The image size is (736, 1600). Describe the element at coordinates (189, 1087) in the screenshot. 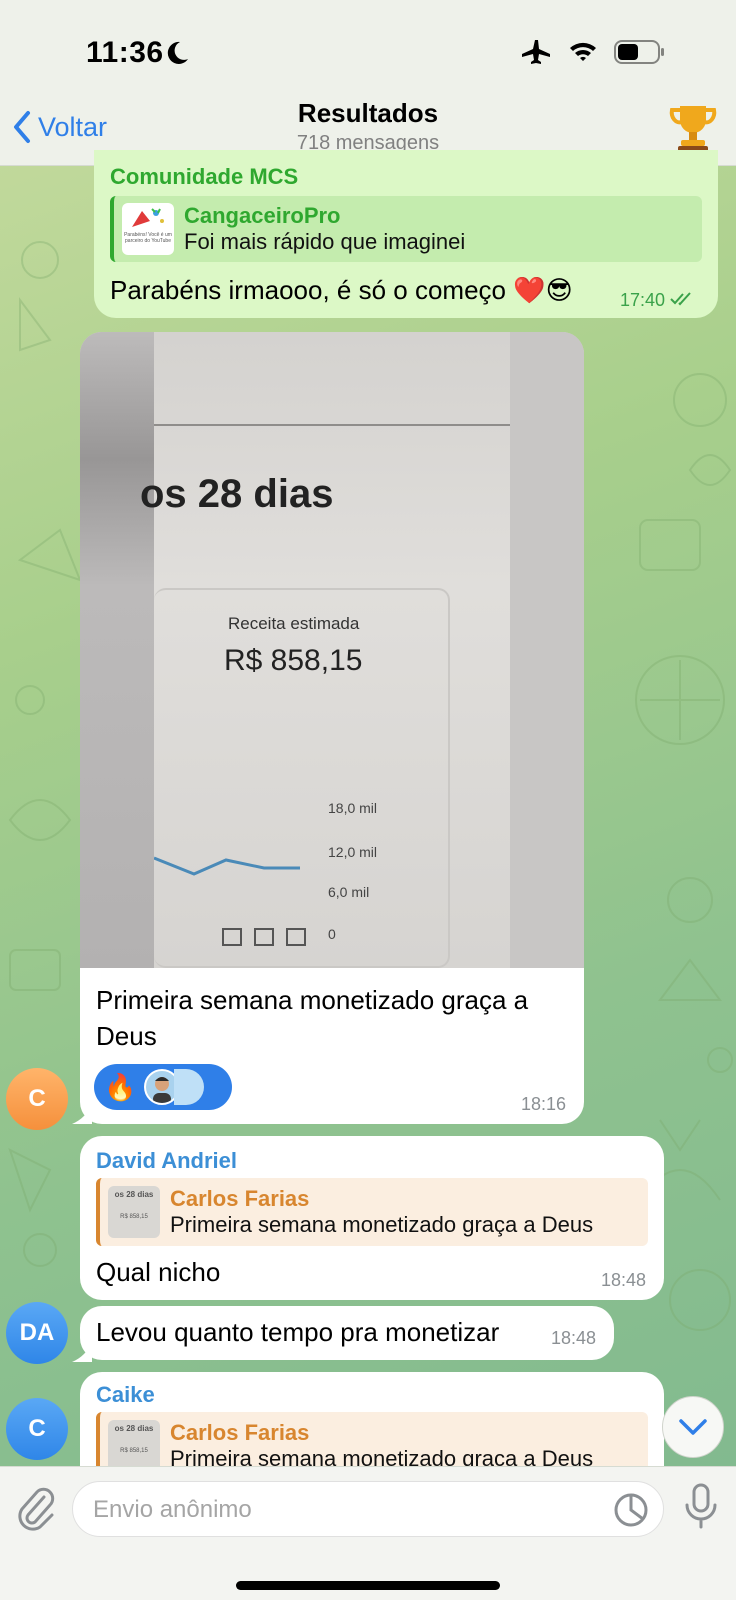

I see `reactor-avatar-more` at that location.